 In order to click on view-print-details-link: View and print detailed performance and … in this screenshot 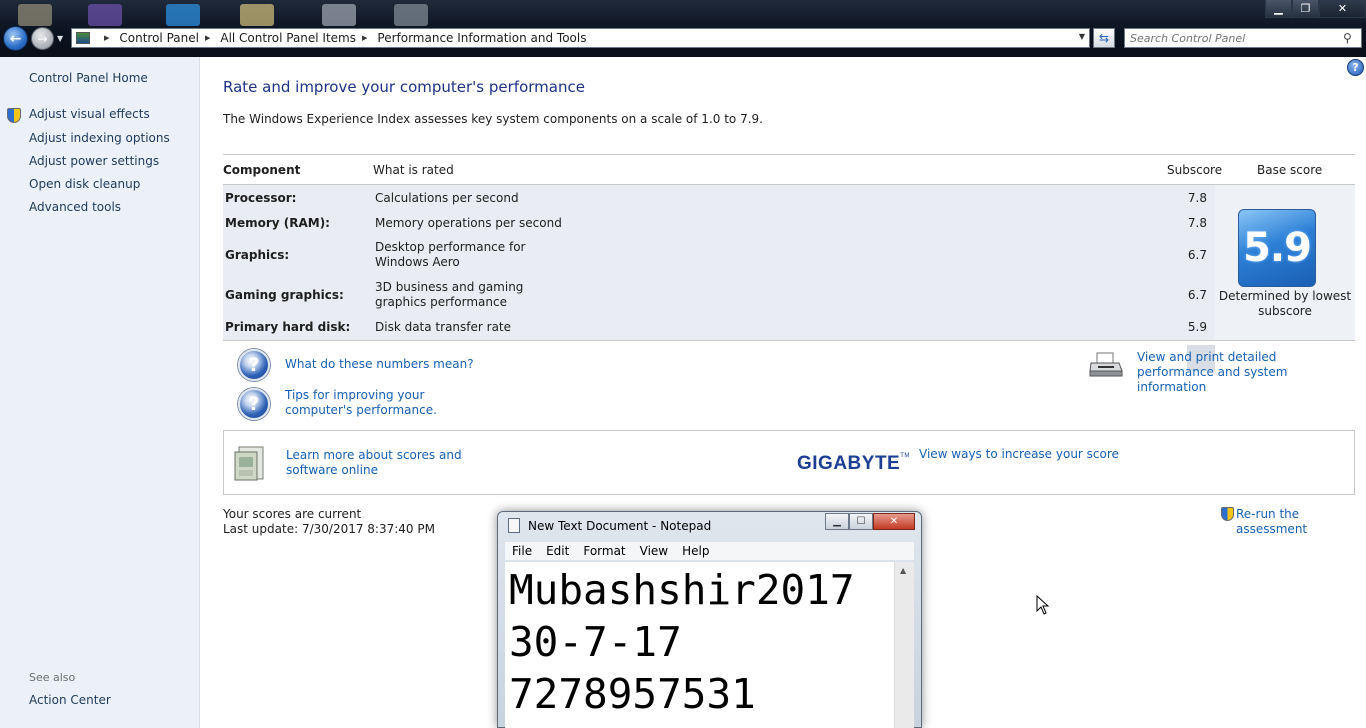, I will do `click(1247, 372)`.